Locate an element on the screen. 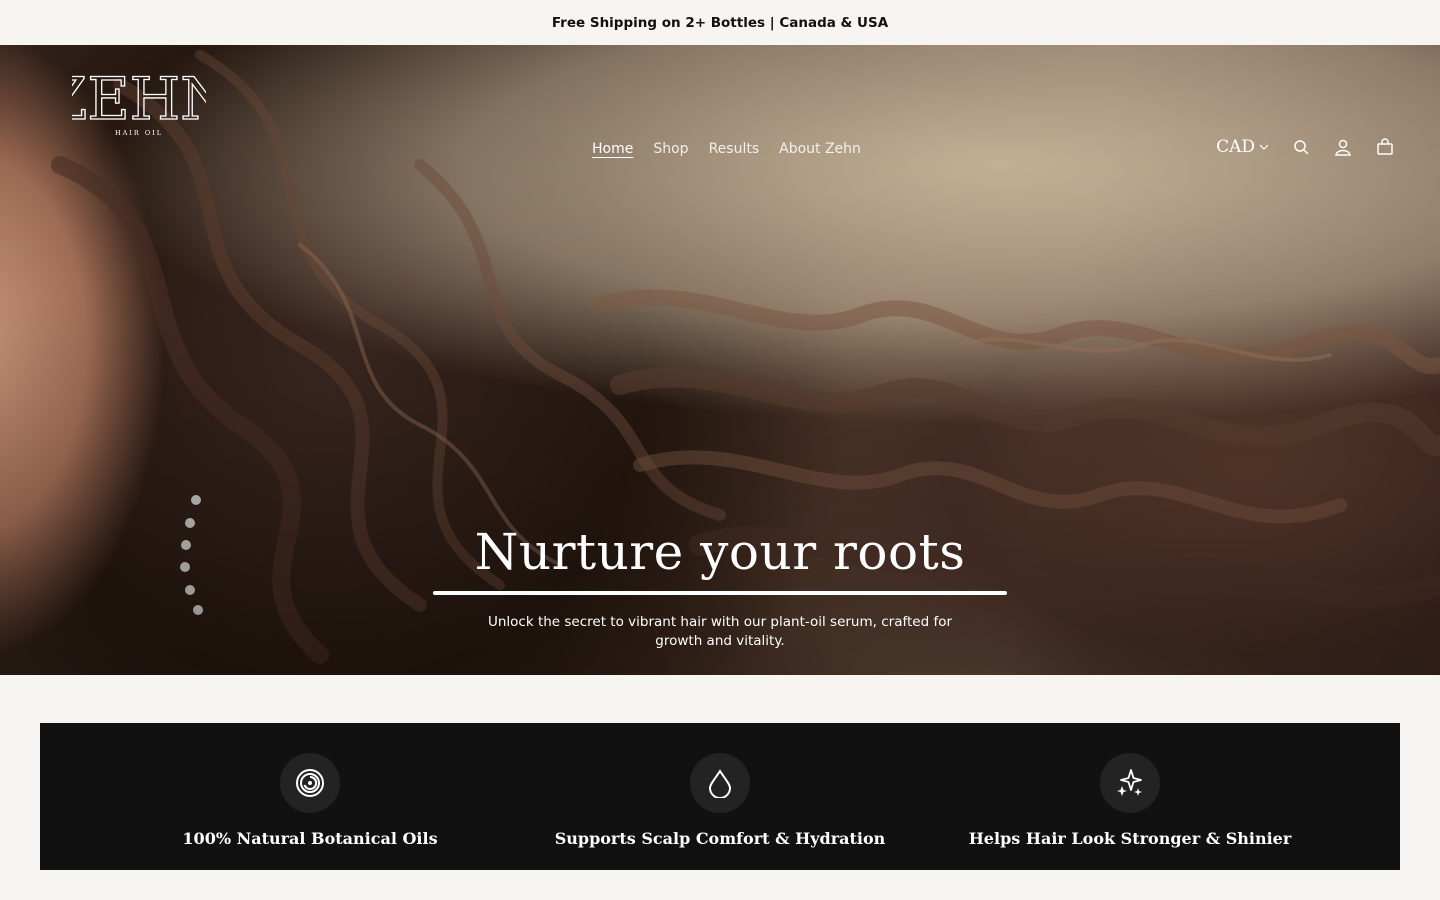 Image resolution: width=1440 pixels, height=900 pixels. spiral-icon is located at coordinates (310, 783).